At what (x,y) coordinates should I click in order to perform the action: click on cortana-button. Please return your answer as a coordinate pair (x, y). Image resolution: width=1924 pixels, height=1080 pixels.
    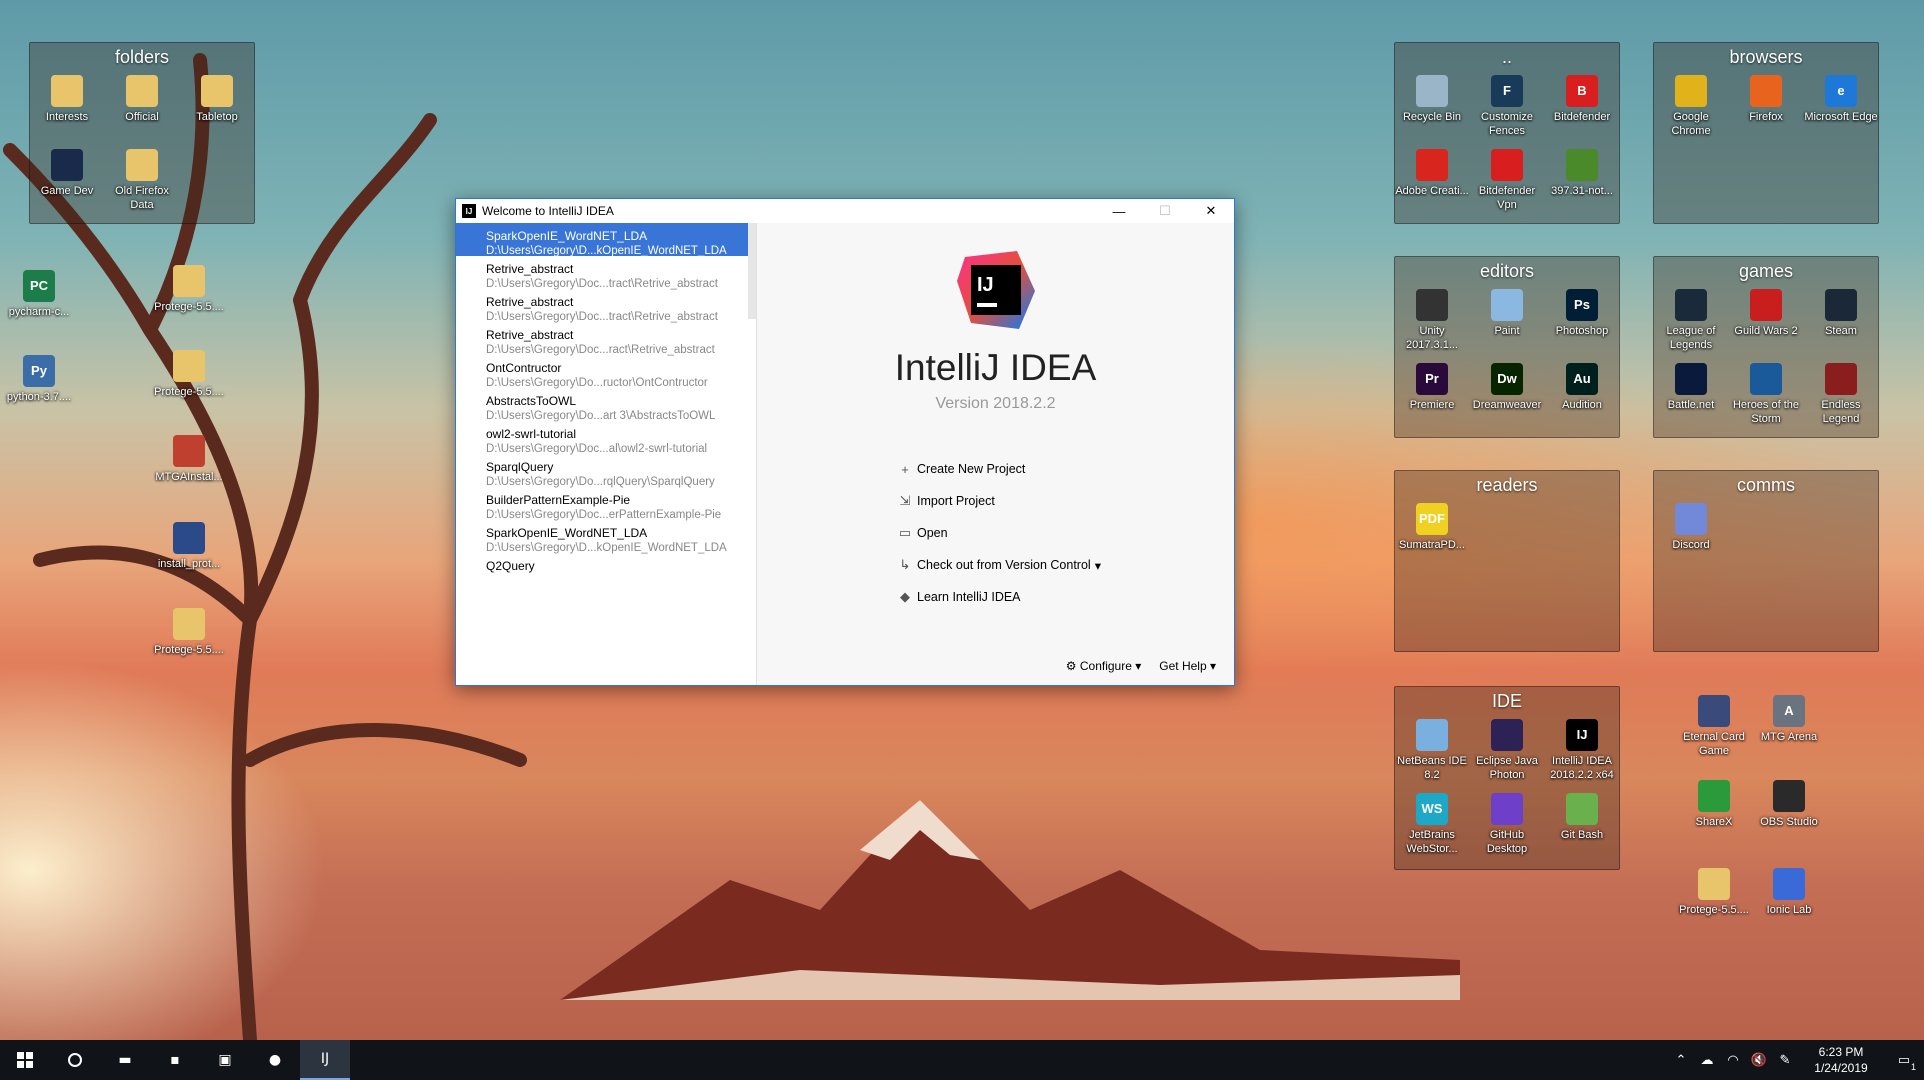
    Looking at the image, I should click on (75, 1060).